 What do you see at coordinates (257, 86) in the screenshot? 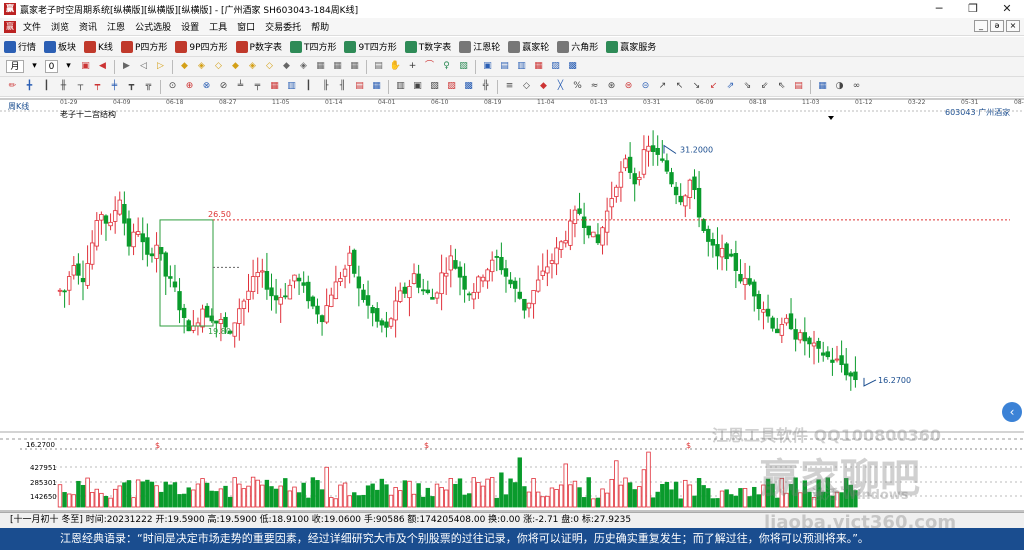
I see `indicator-tool-14-icon: ╤` at bounding box center [257, 86].